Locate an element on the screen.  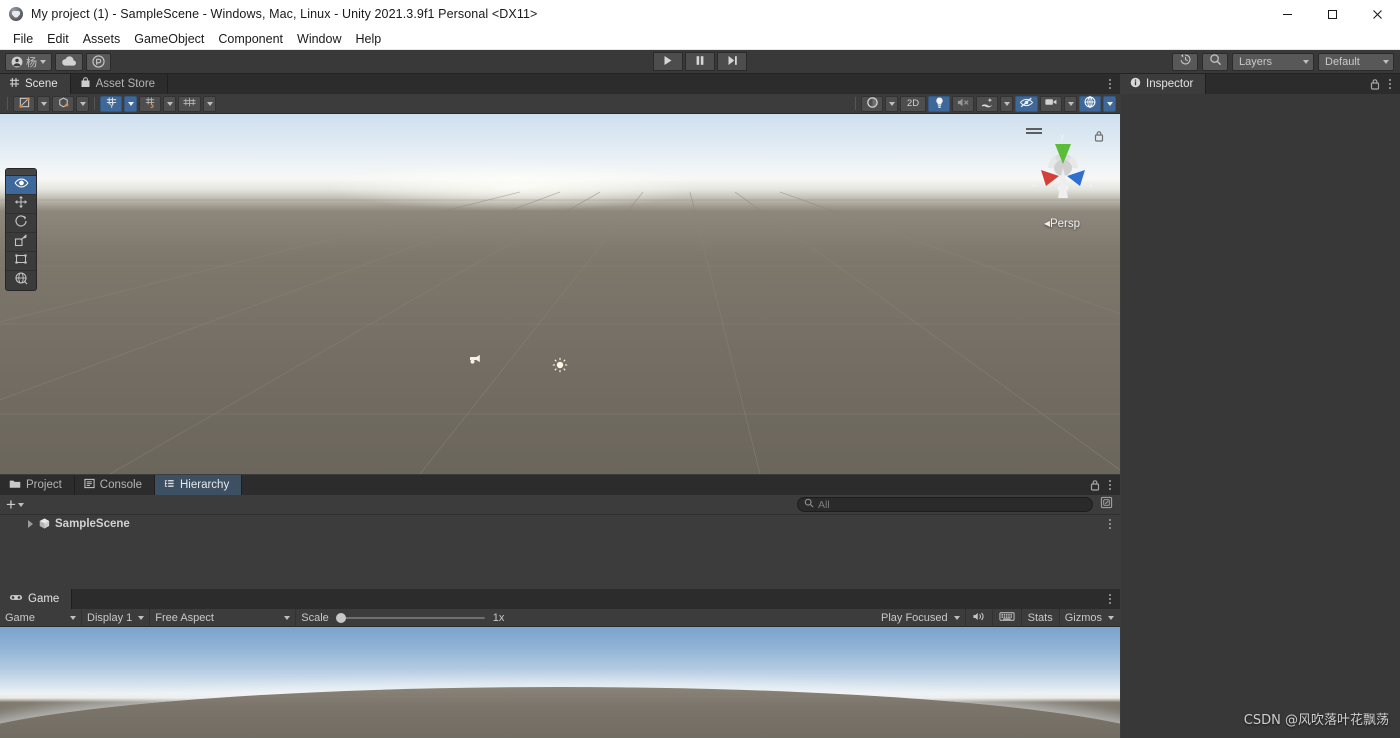
window-controls is located at coordinates (1332, 14).